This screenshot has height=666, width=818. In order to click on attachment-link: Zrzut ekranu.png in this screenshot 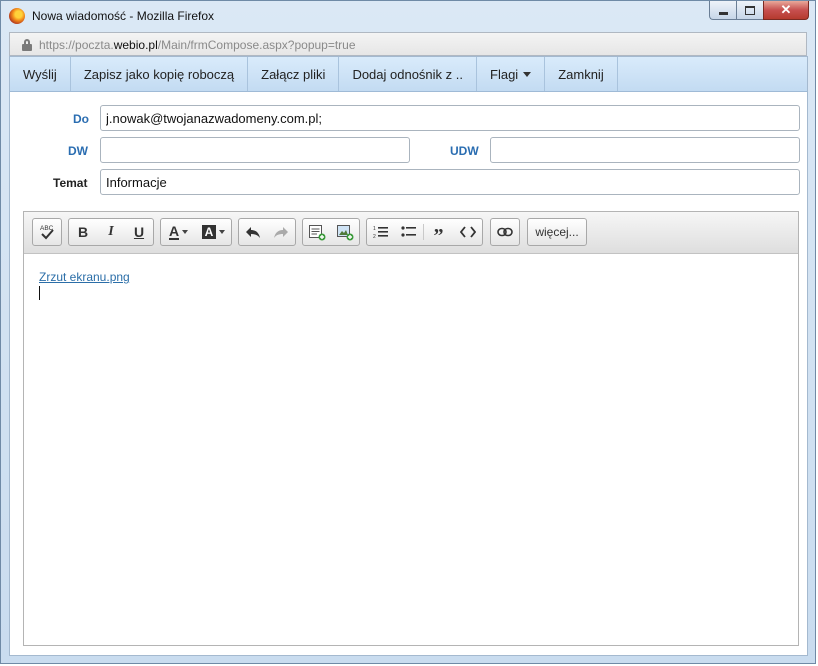, I will do `click(84, 277)`.